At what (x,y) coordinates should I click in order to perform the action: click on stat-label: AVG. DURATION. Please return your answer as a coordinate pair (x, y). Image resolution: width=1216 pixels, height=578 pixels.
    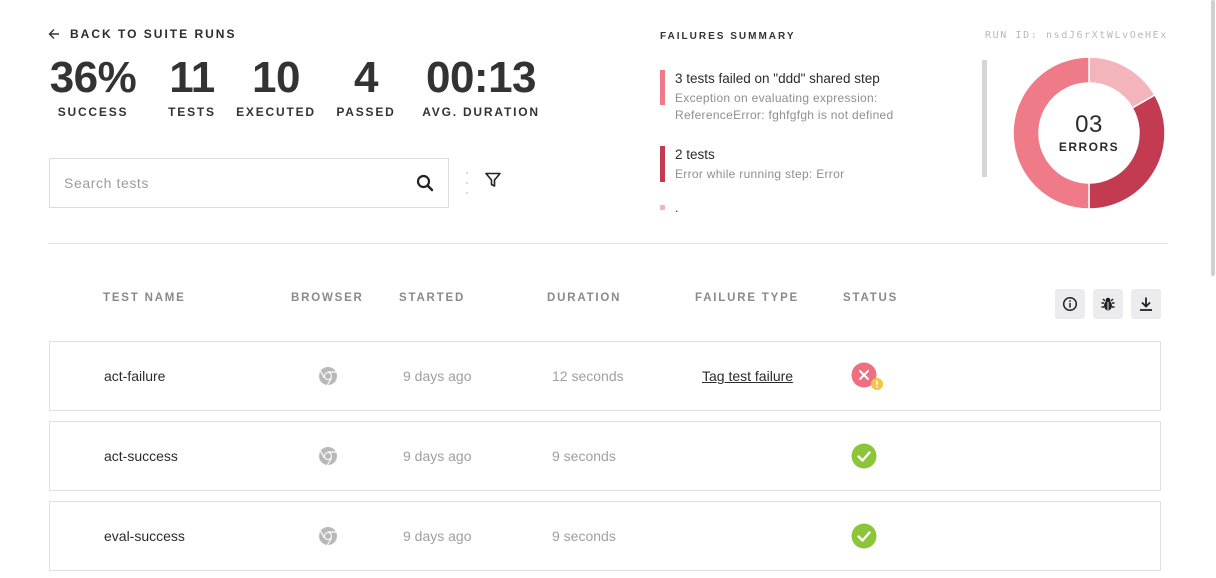
    Looking at the image, I should click on (481, 112).